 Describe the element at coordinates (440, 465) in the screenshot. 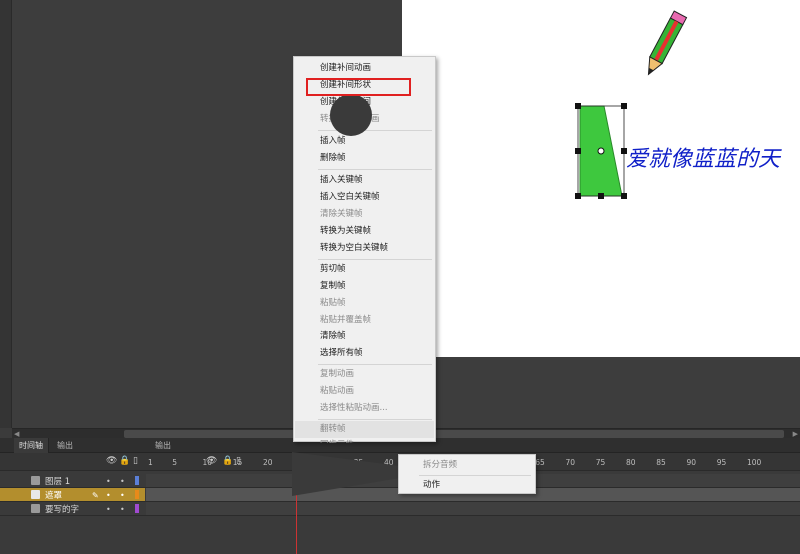

I see `menu-item-split-audio: 拆分音频` at that location.